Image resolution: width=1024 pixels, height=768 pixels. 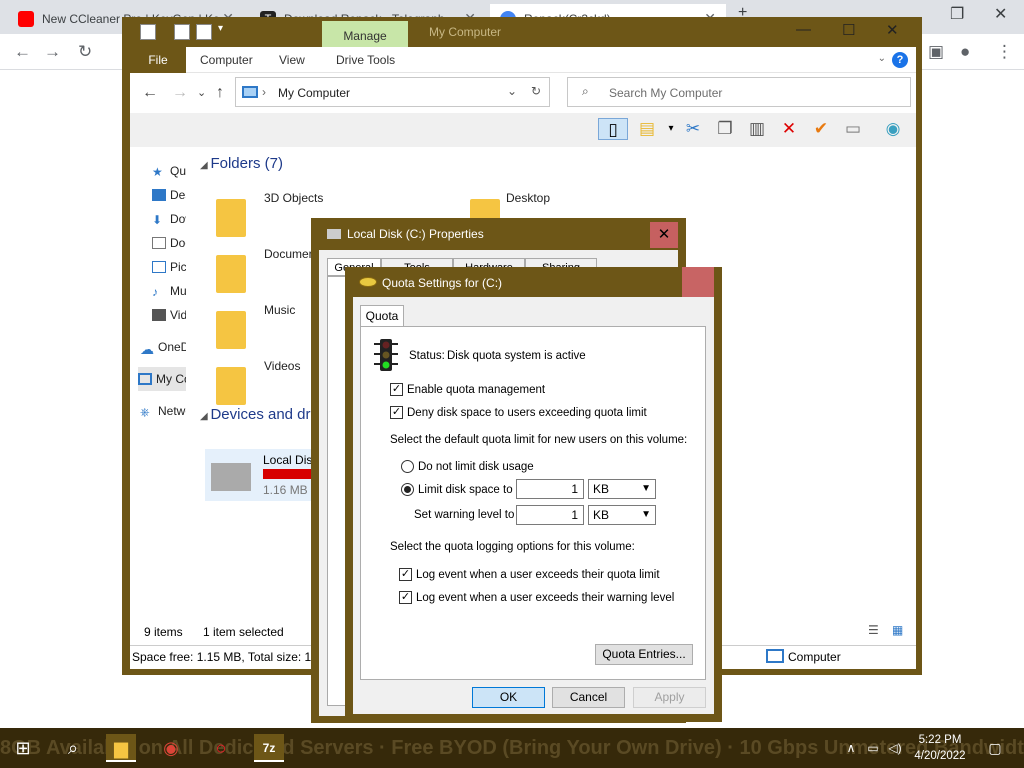 I want to click on nav-item-network: ⎈ Network, so click(x=163, y=411).